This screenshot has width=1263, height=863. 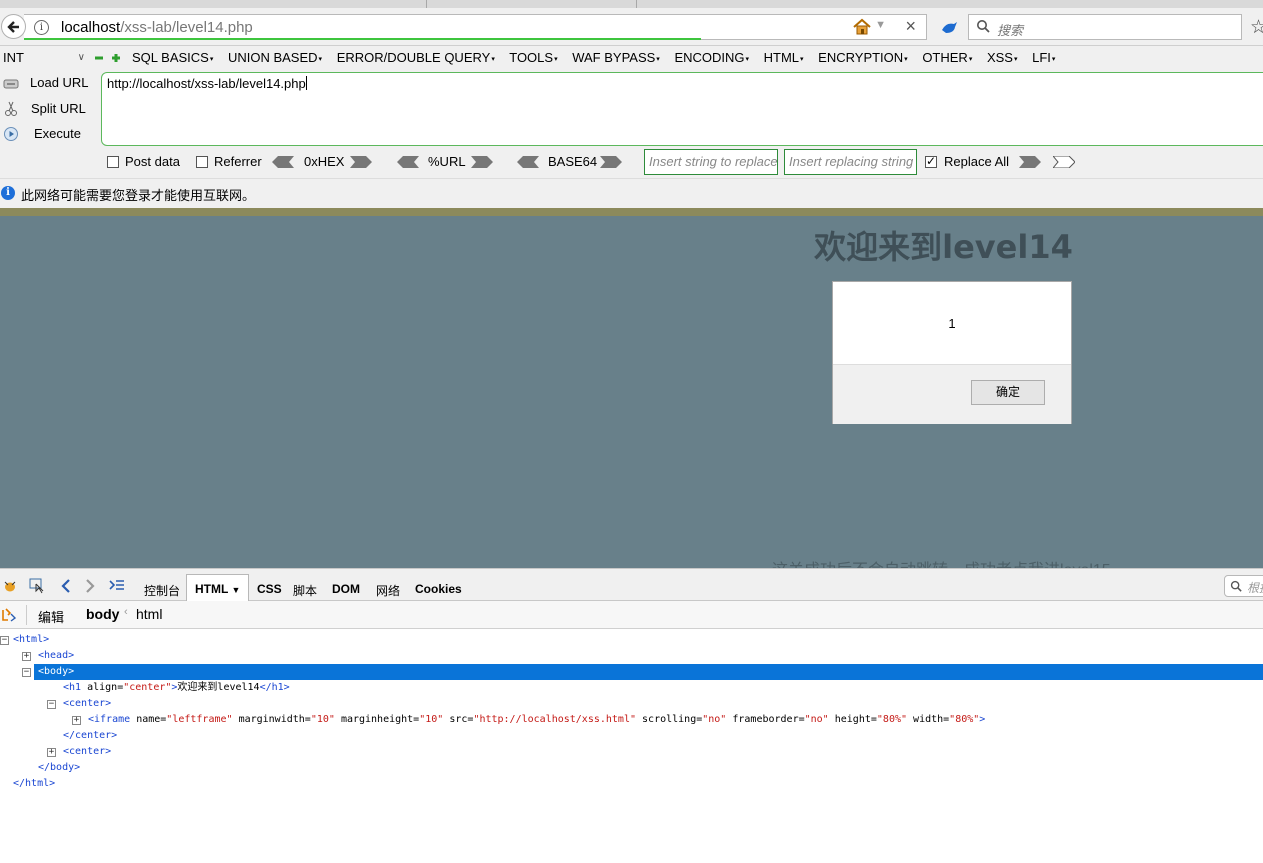 I want to click on menu-sql-basics: SQL BASICS▾, so click(x=172, y=57).